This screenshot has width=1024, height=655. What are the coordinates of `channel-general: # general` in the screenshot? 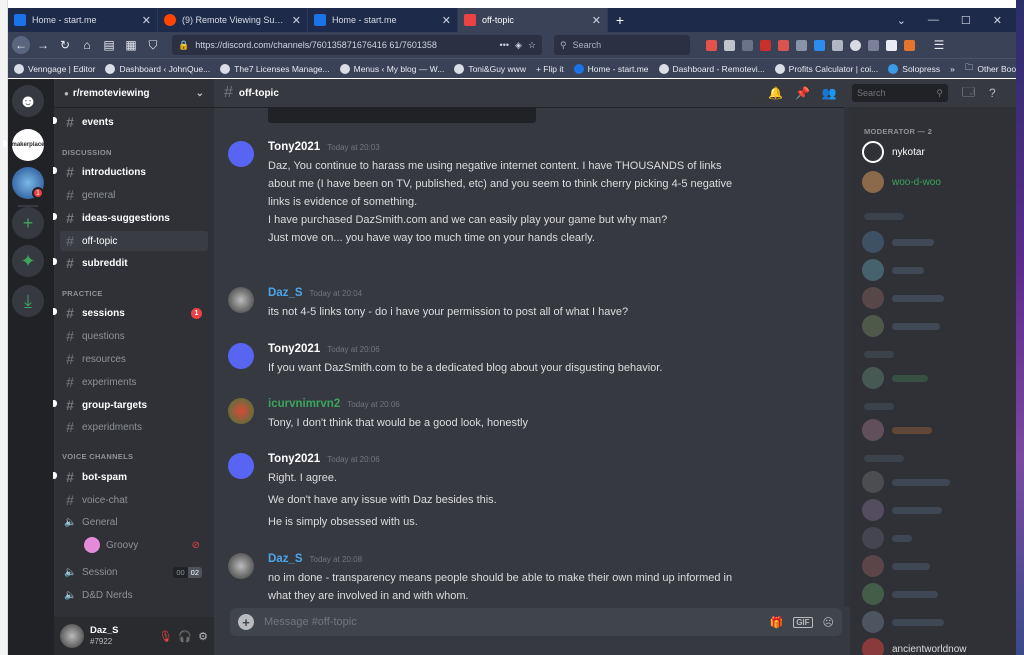 It's located at (134, 195).